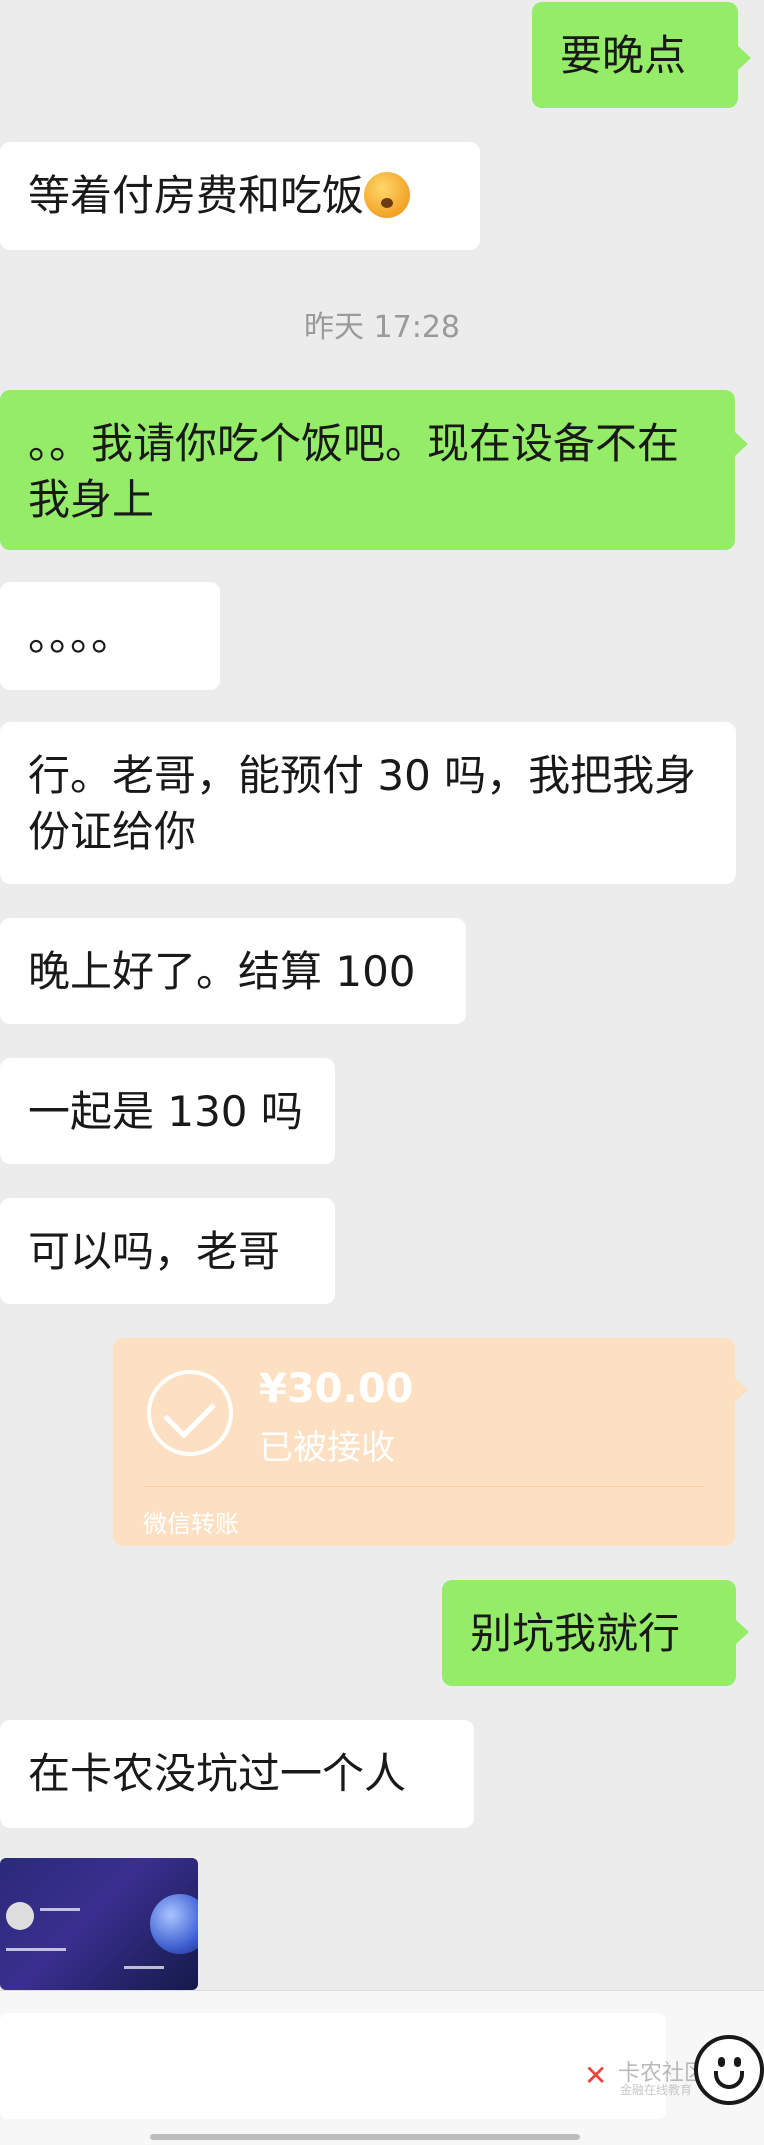 This screenshot has width=764, height=2145. I want to click on watermark: ✕ 卡农社区 金融在线教育, so click(645, 2077).